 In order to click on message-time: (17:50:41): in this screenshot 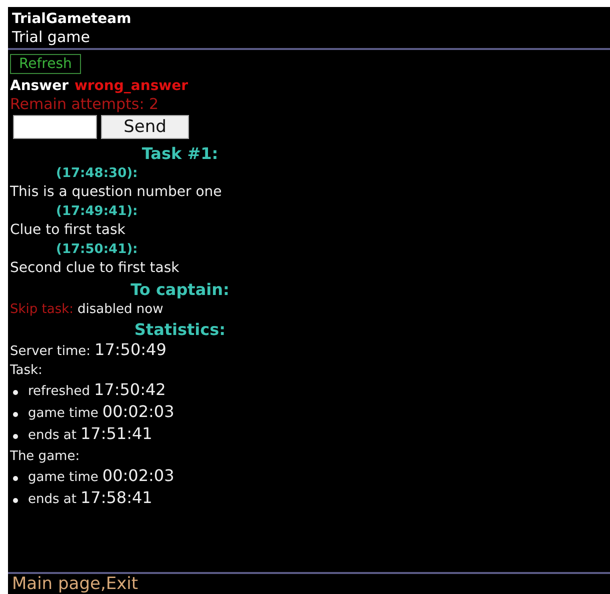, I will do `click(97, 250)`.